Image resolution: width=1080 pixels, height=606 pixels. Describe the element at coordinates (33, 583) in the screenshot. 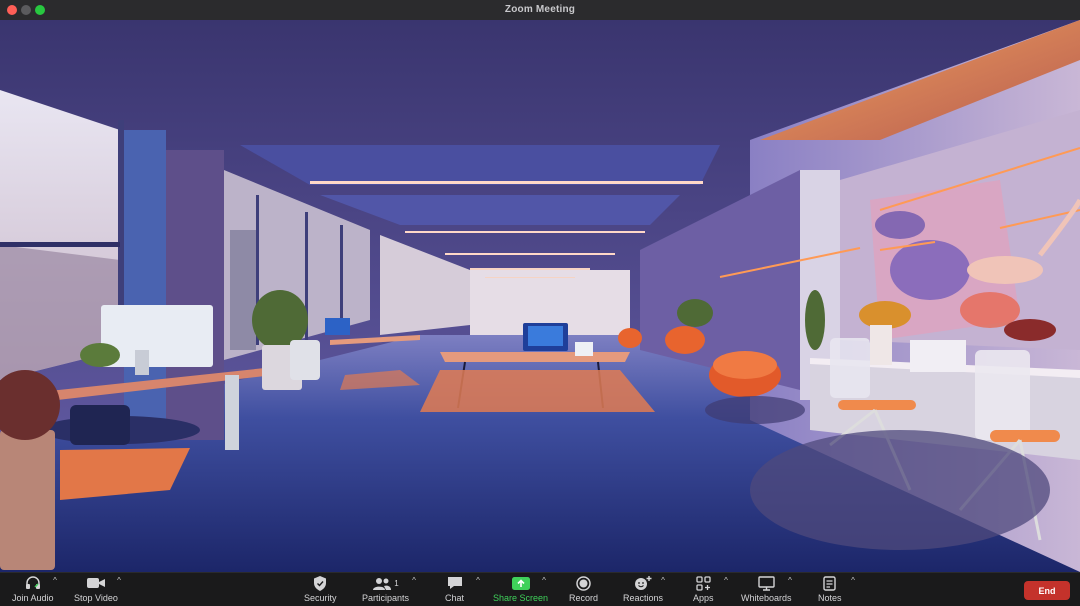

I see `headphones-icon` at that location.